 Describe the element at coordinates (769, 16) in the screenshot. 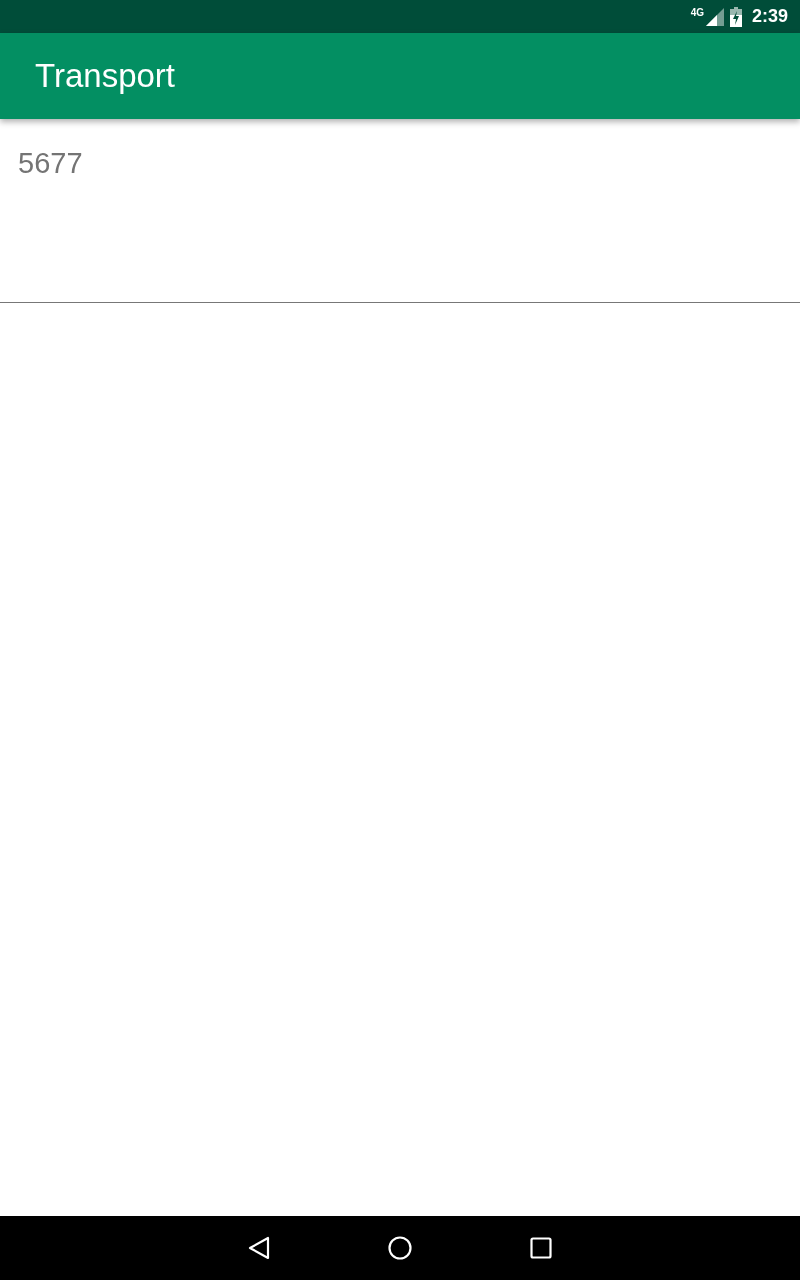

I see `clock-time: 2:39` at that location.